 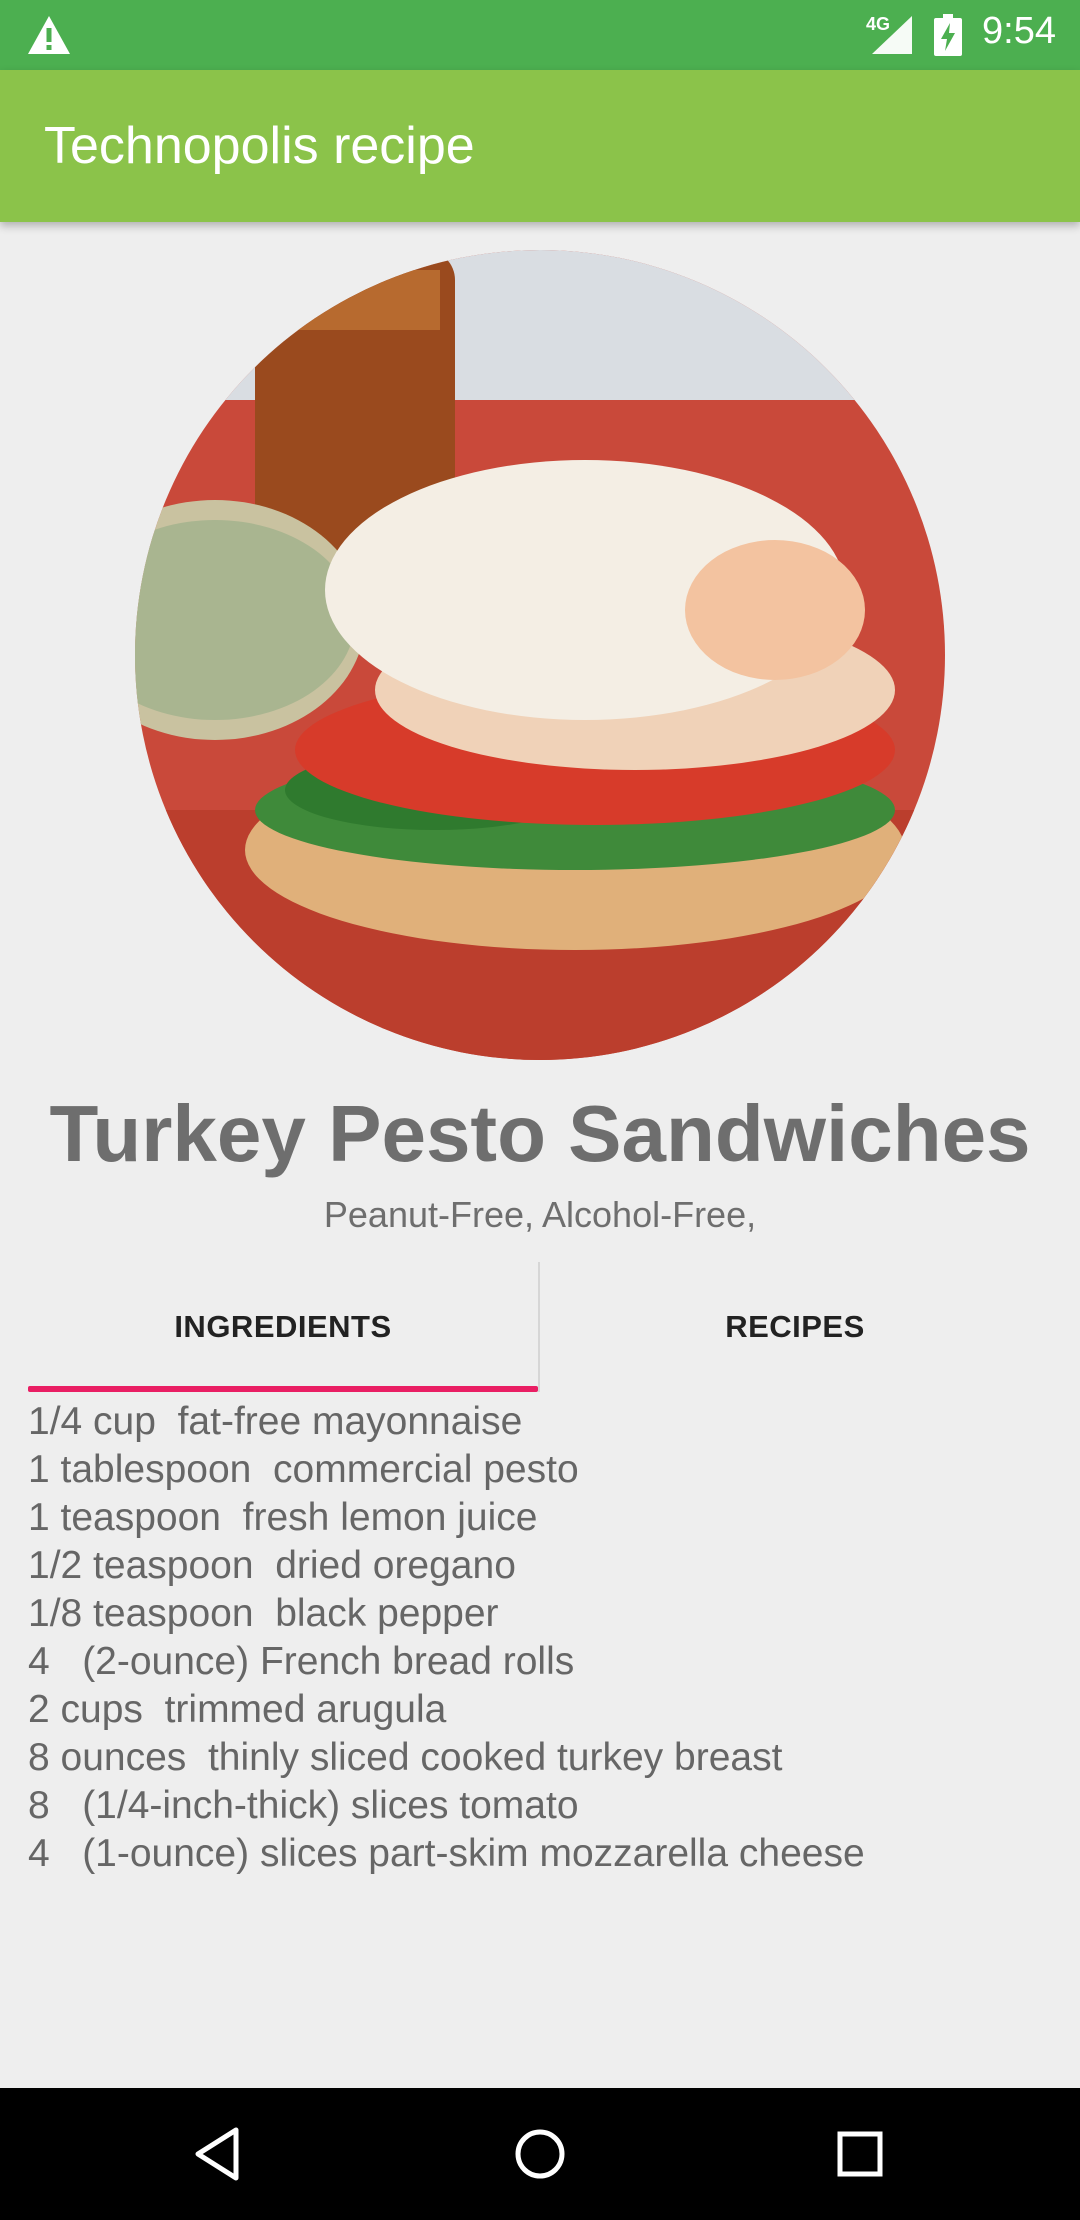 What do you see at coordinates (540, 1214) in the screenshot?
I see `recipe-tags: Peanut-Free, Alcohol-Free,` at bounding box center [540, 1214].